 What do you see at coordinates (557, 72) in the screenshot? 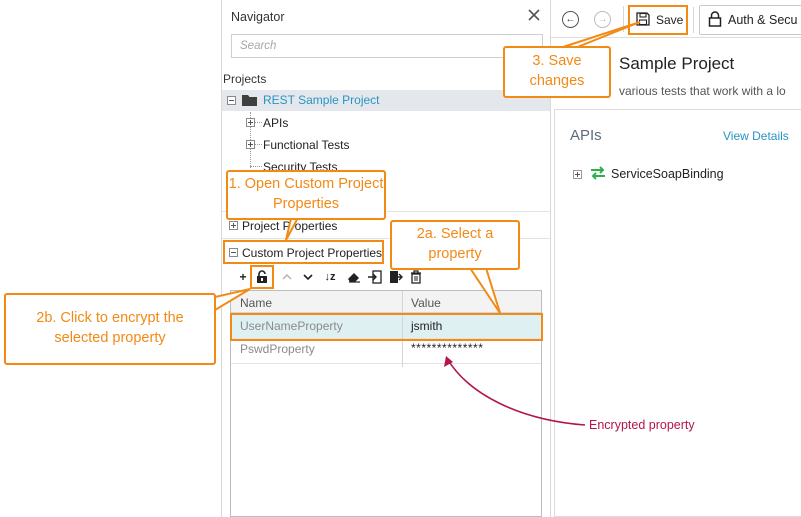
I see `callout-save-changes: 3. Save changes` at bounding box center [557, 72].